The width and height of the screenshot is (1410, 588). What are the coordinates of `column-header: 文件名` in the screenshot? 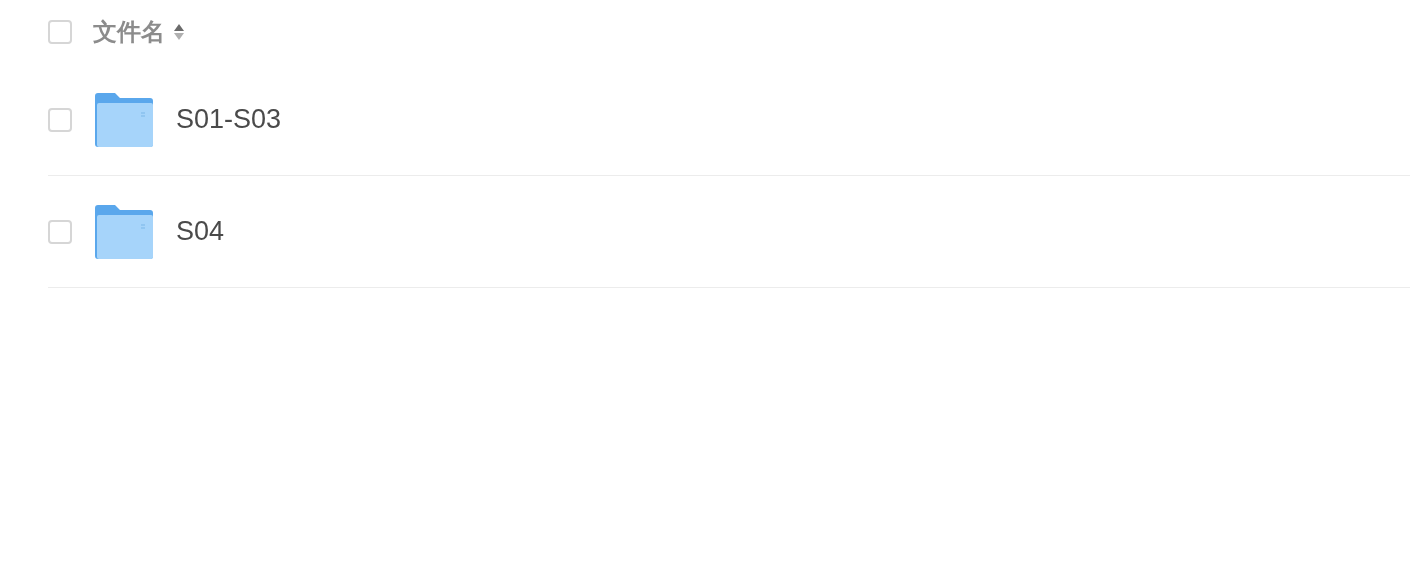 It's located at (129, 32).